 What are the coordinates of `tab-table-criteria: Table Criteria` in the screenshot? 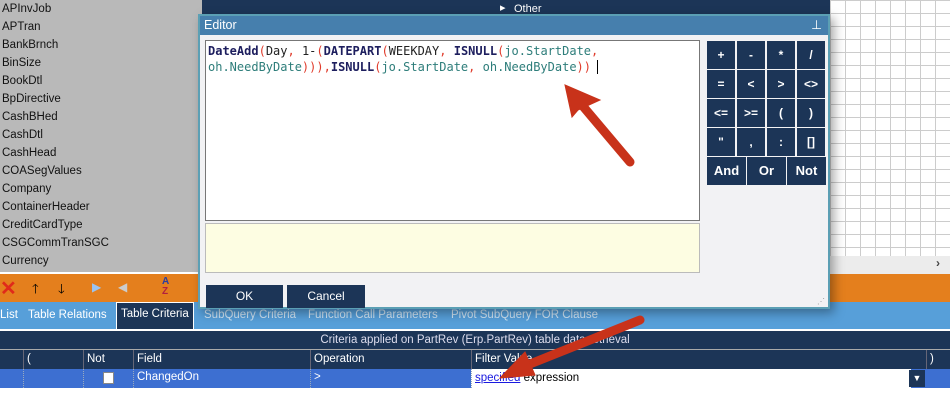 It's located at (155, 315).